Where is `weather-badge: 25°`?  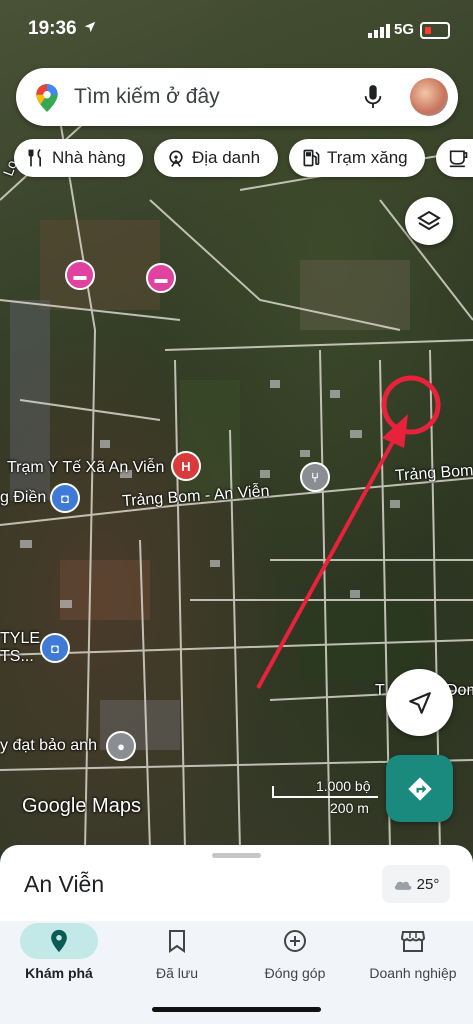
weather-badge: 25° is located at coordinates (416, 884).